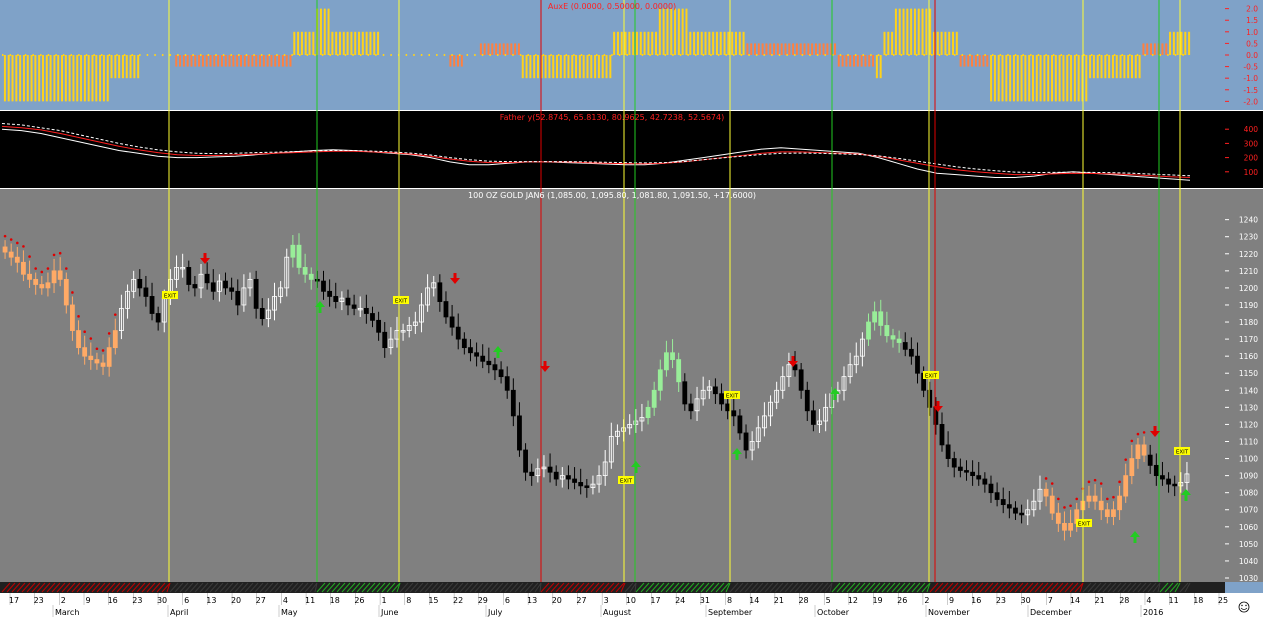 This screenshot has height=621, width=1263. I want to click on x-month-label: April, so click(179, 612).